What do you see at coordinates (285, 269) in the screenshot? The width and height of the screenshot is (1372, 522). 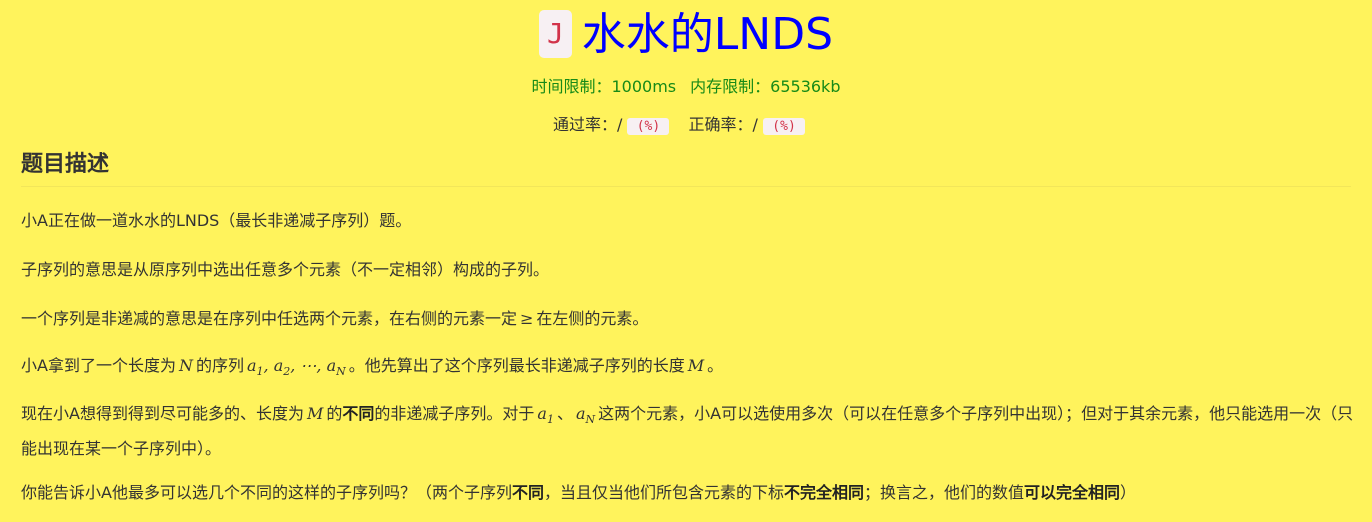 I see `paragraph-2: 子序列的意思是从原序列中选出任意多个元素（不一定相邻）构成的子列。` at bounding box center [285, 269].